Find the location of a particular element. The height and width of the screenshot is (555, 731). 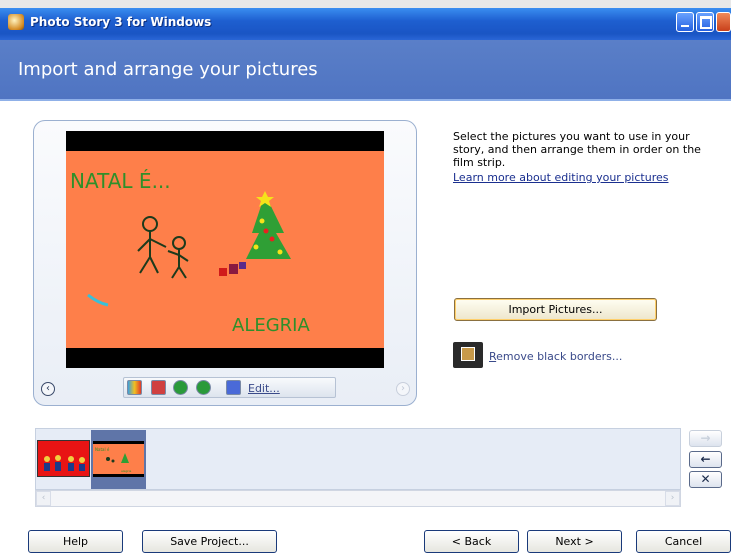

red-eye-icon is located at coordinates (158, 387).